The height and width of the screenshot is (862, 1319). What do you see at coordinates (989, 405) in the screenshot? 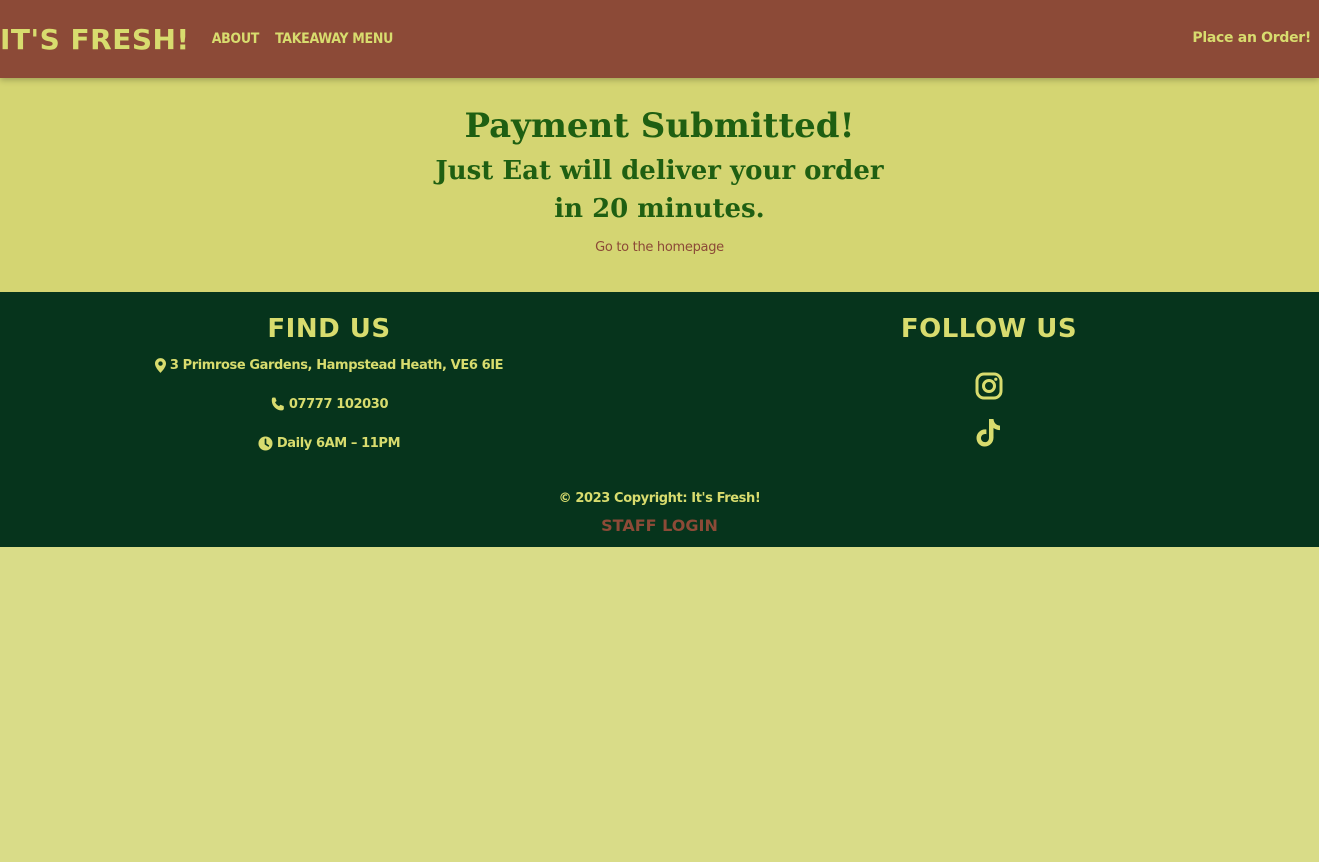
I see `social-links` at bounding box center [989, 405].